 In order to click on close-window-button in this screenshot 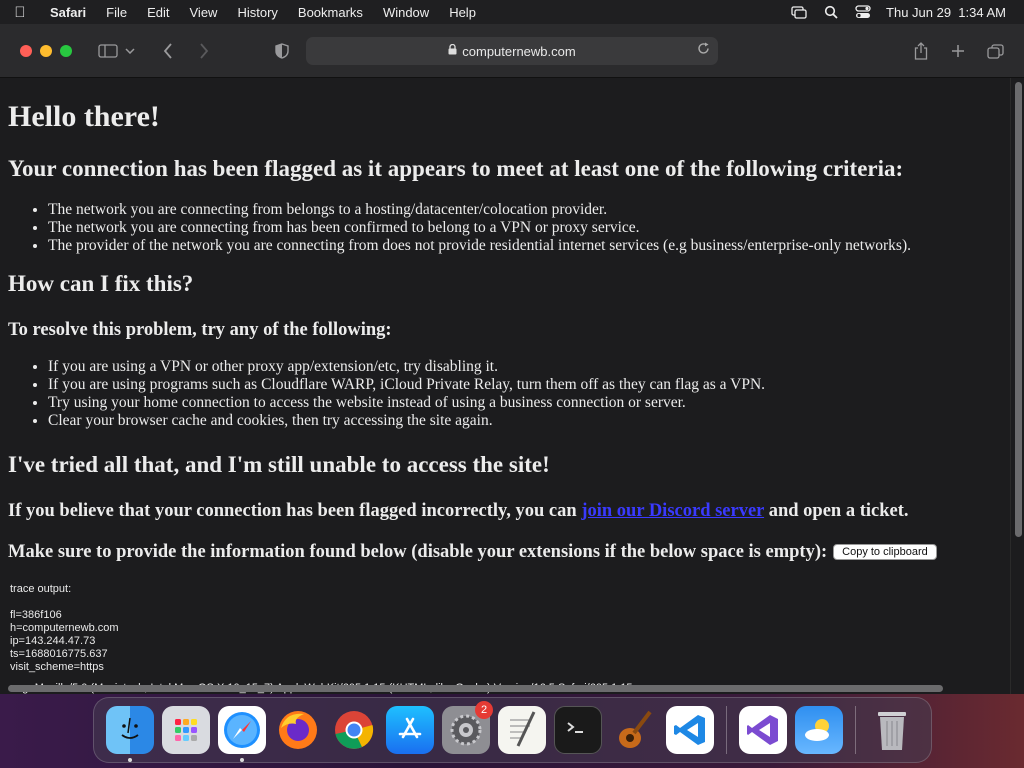, I will do `click(26, 50)`.